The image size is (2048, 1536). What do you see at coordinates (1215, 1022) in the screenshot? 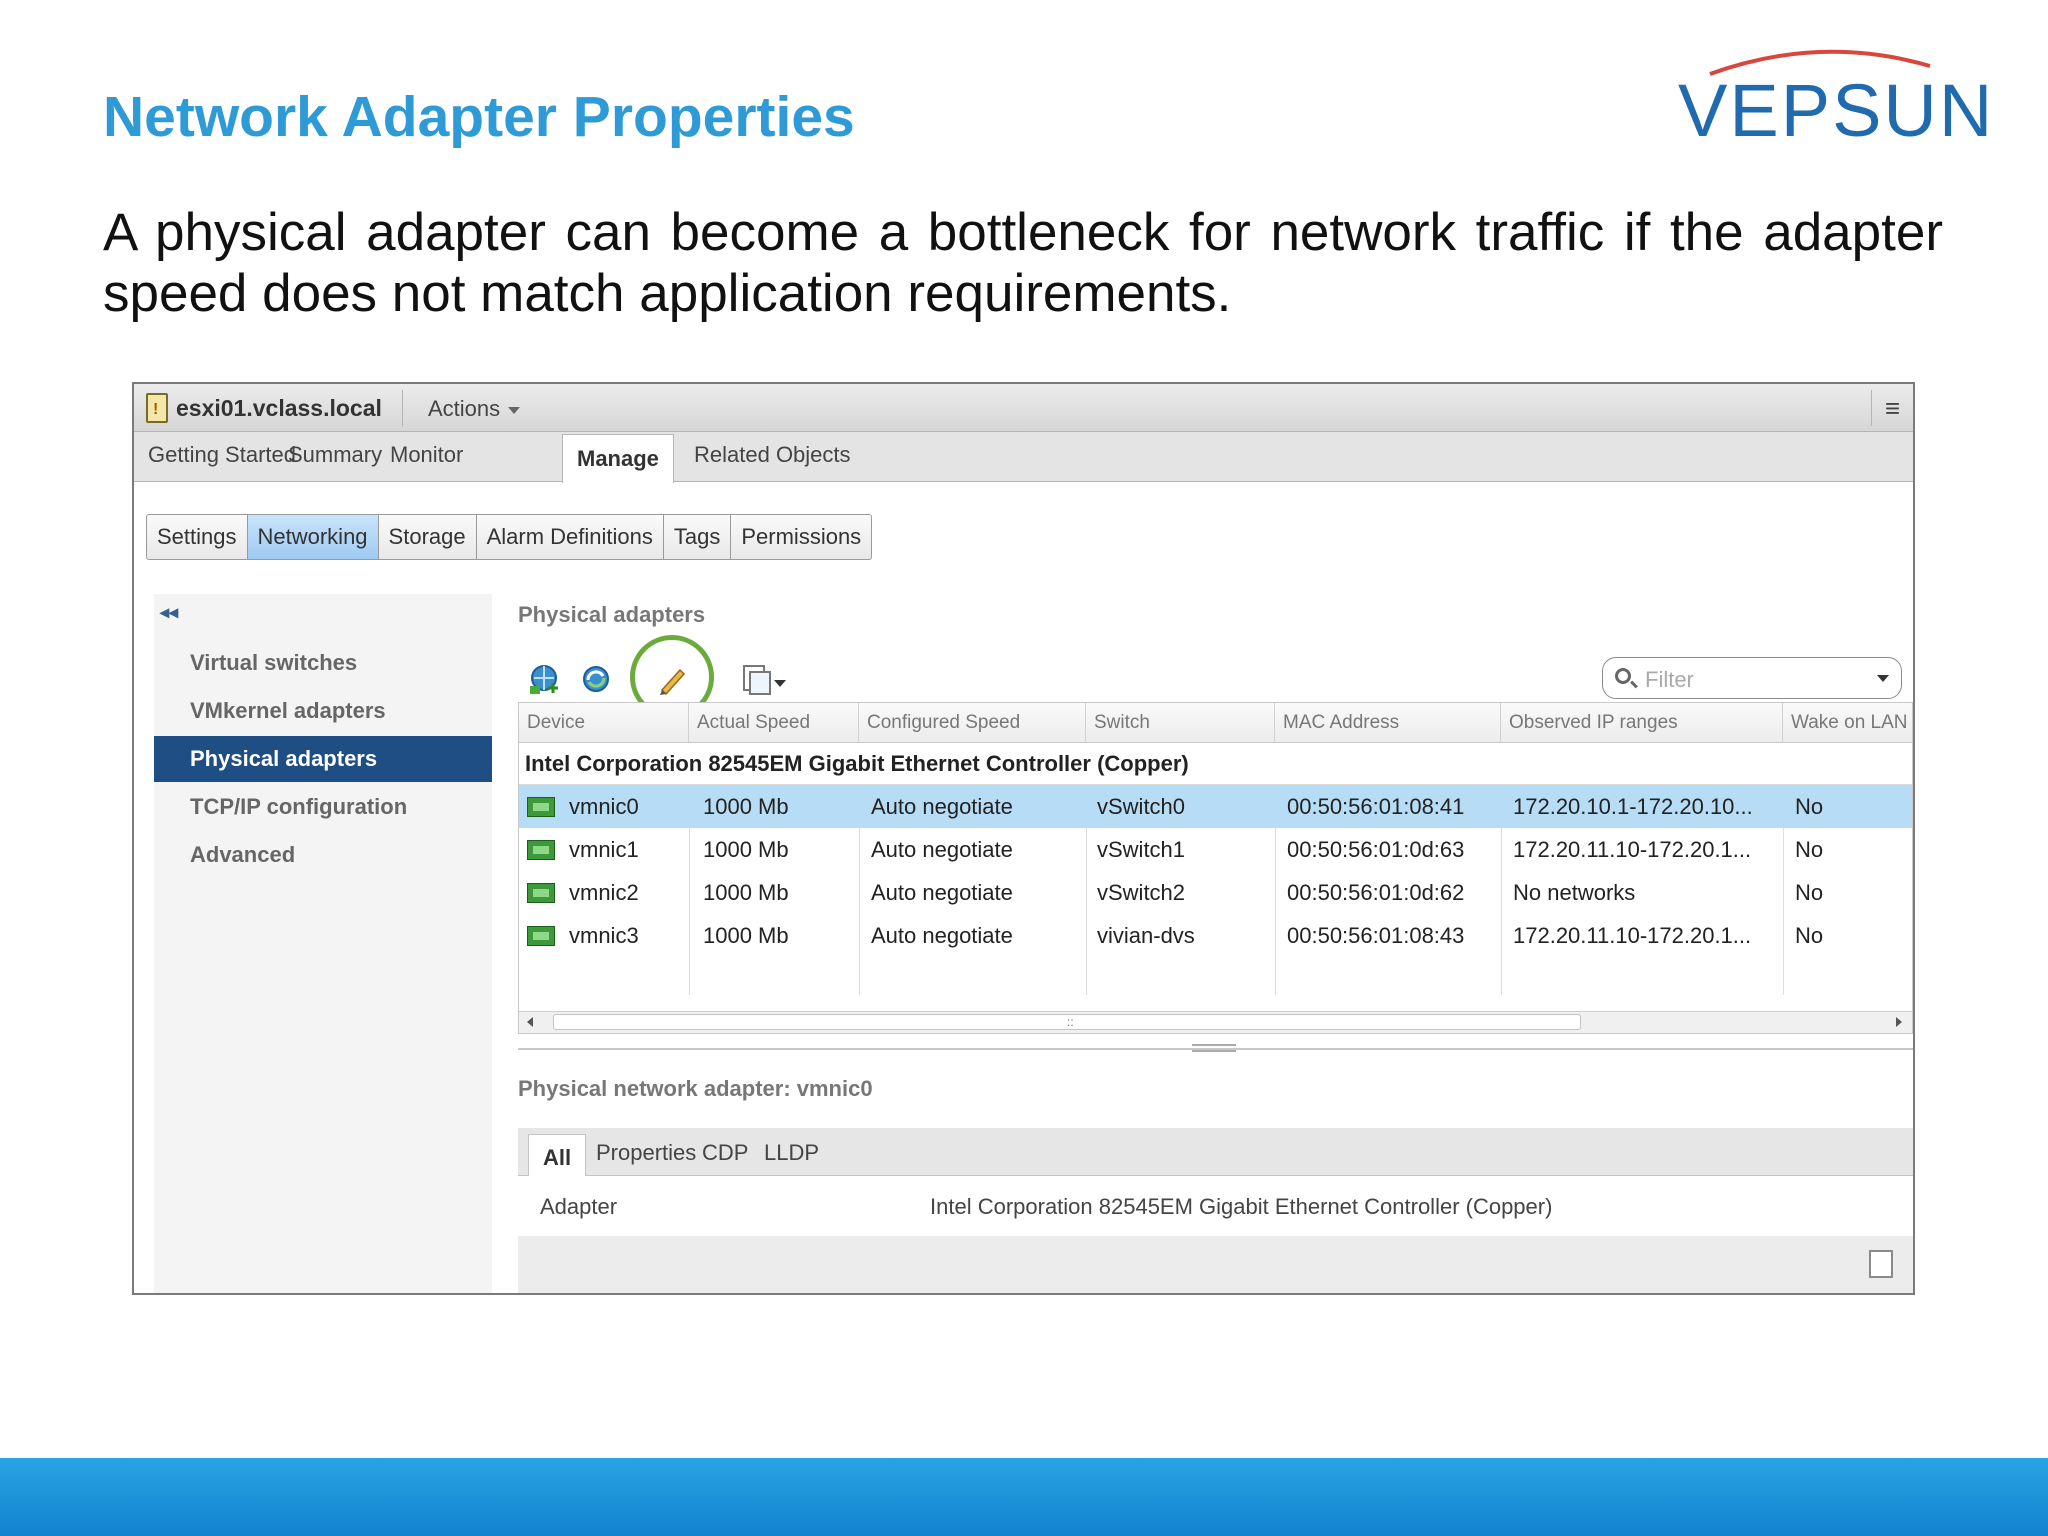
I see `horizontal-scrollbar: ::` at bounding box center [1215, 1022].